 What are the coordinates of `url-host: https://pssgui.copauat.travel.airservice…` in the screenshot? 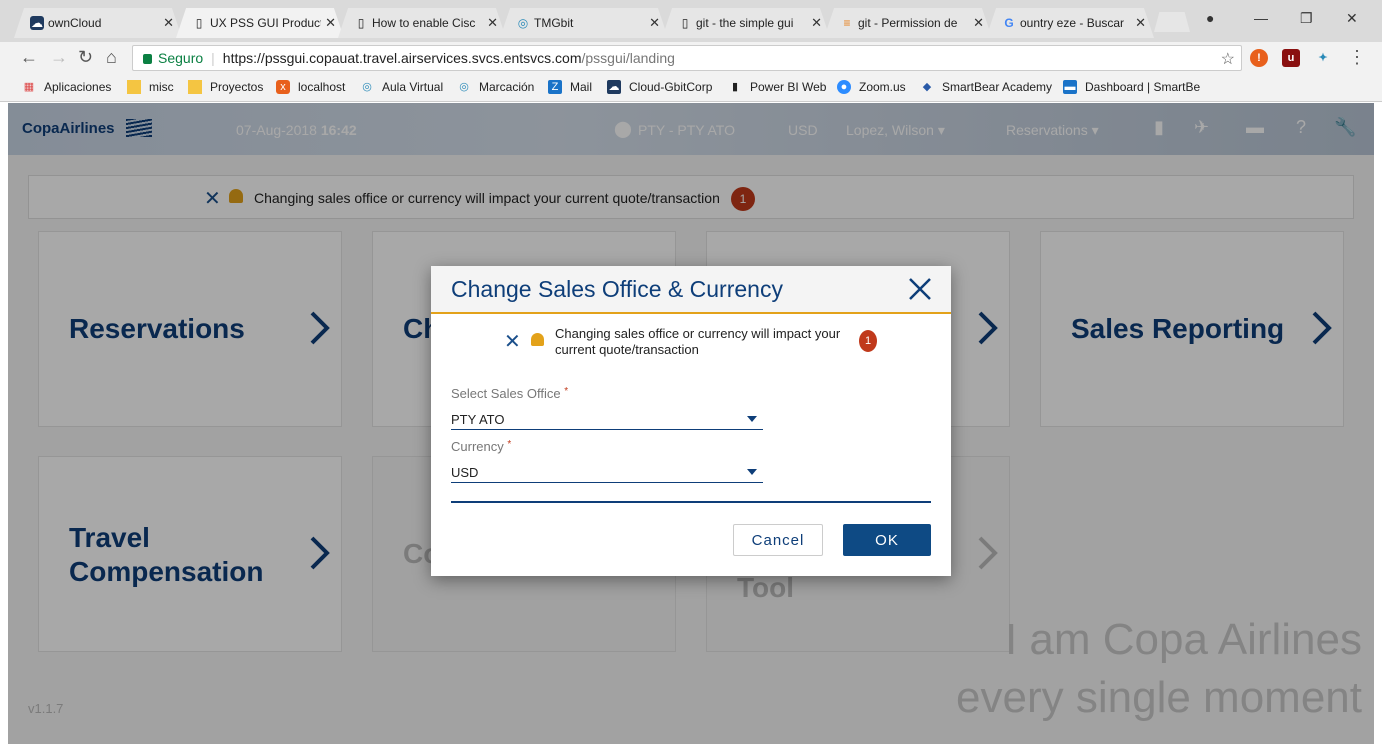 It's located at (402, 58).